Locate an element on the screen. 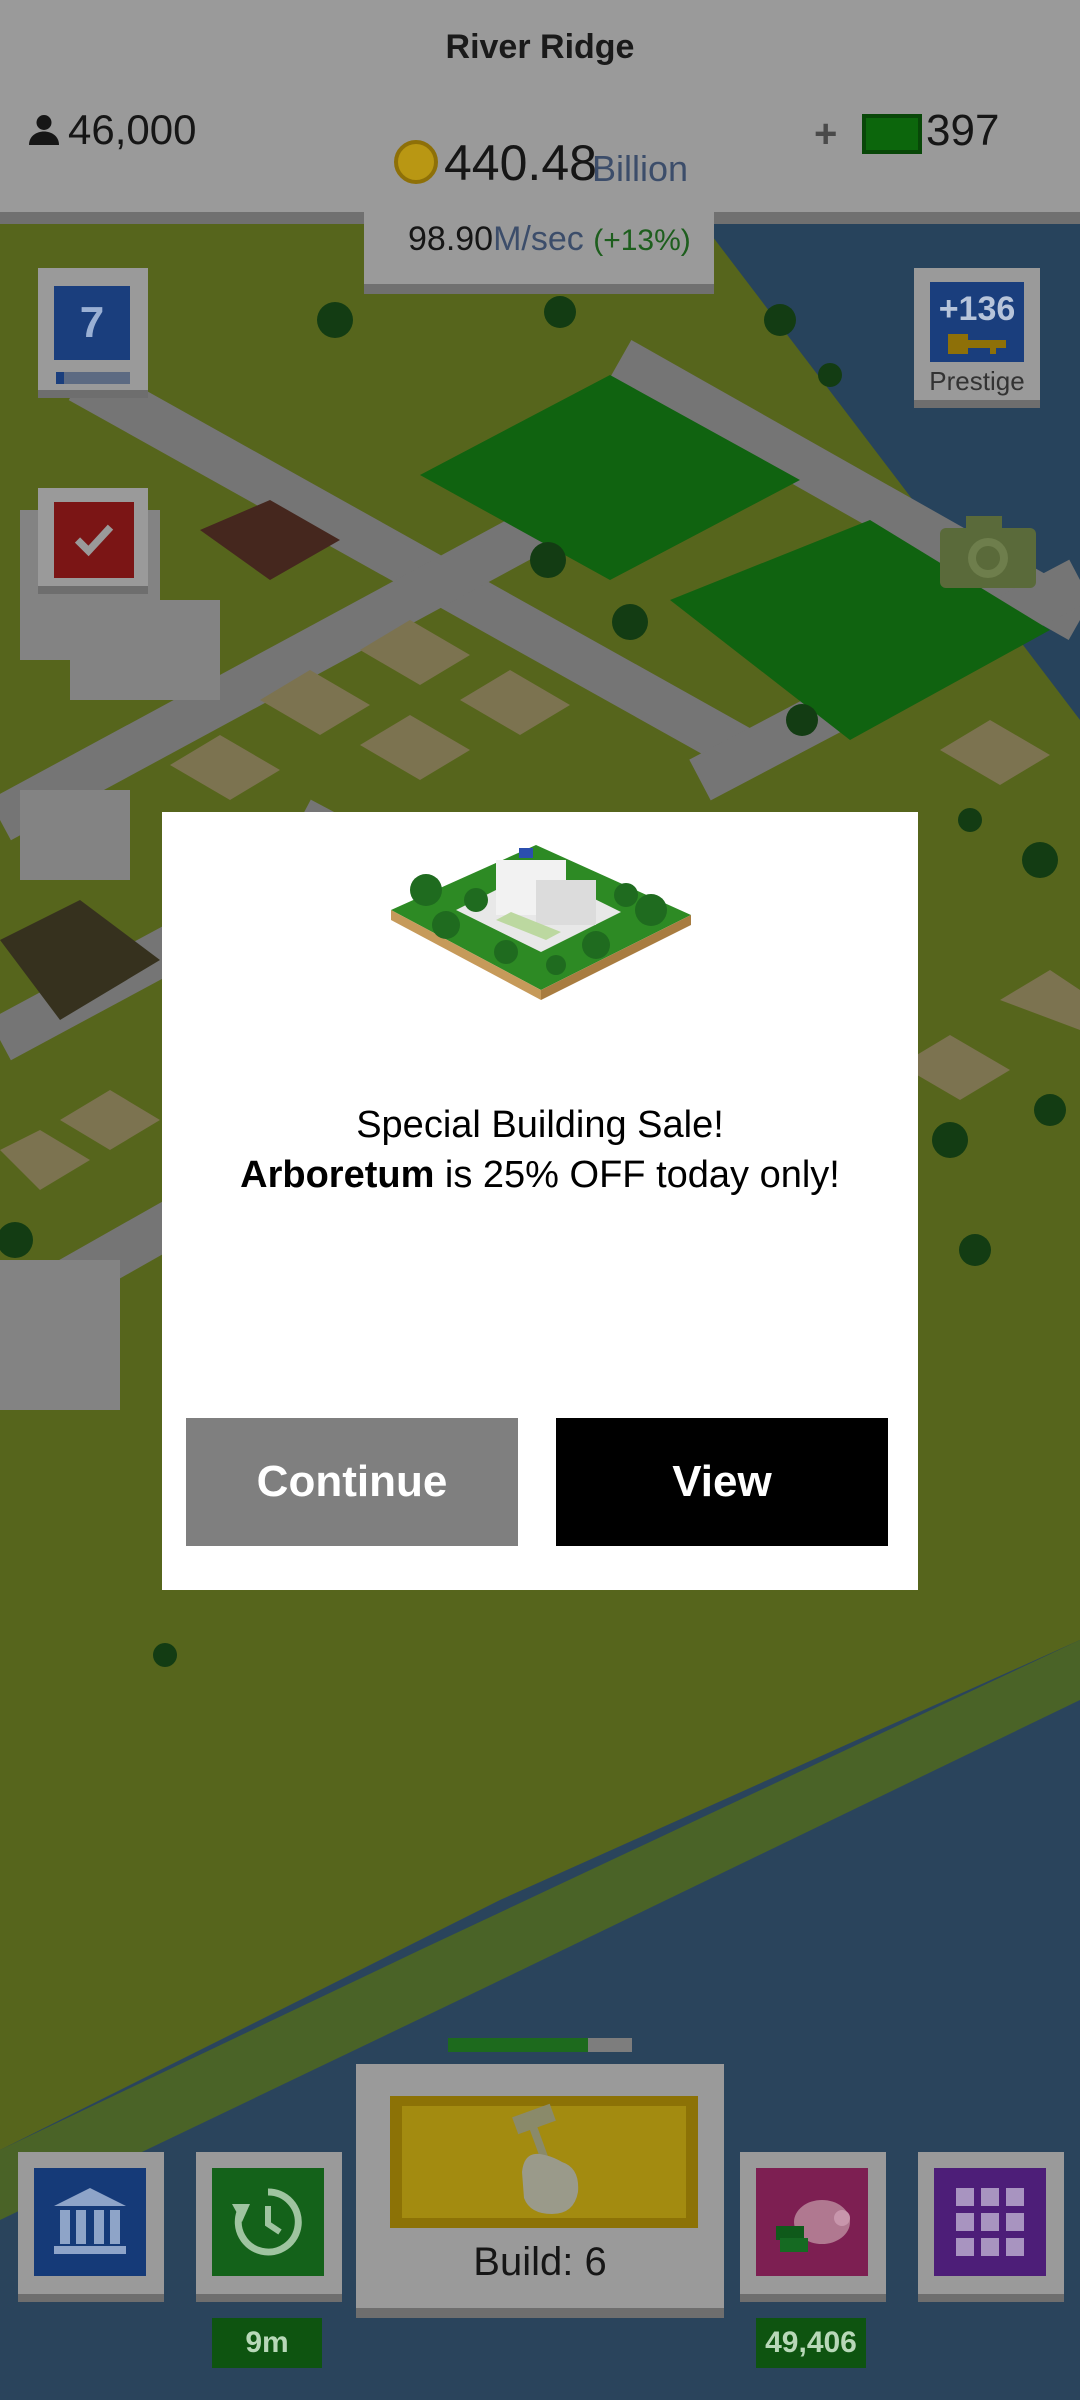 The image size is (1080, 2400). menu-grid-tile is located at coordinates (990, 2222).